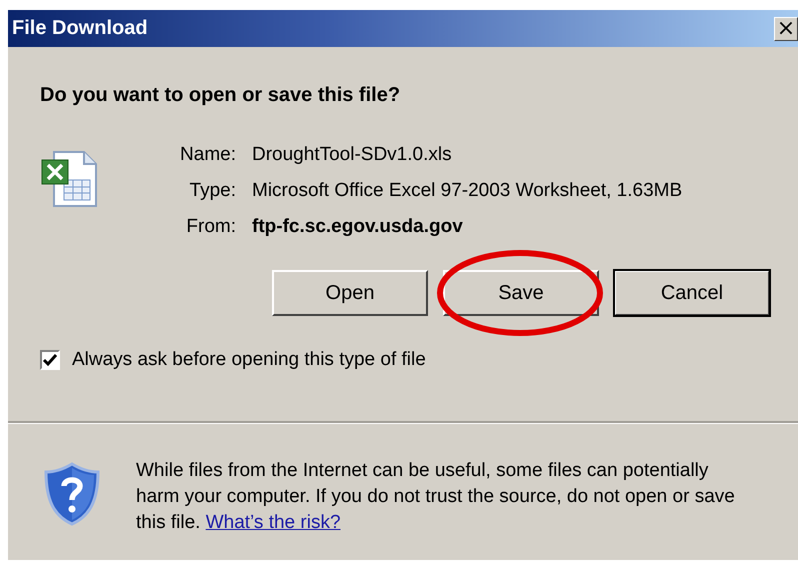 This screenshot has width=798, height=564. What do you see at coordinates (249, 360) in the screenshot?
I see `checkbox-label: Always ask before opening this type of file` at bounding box center [249, 360].